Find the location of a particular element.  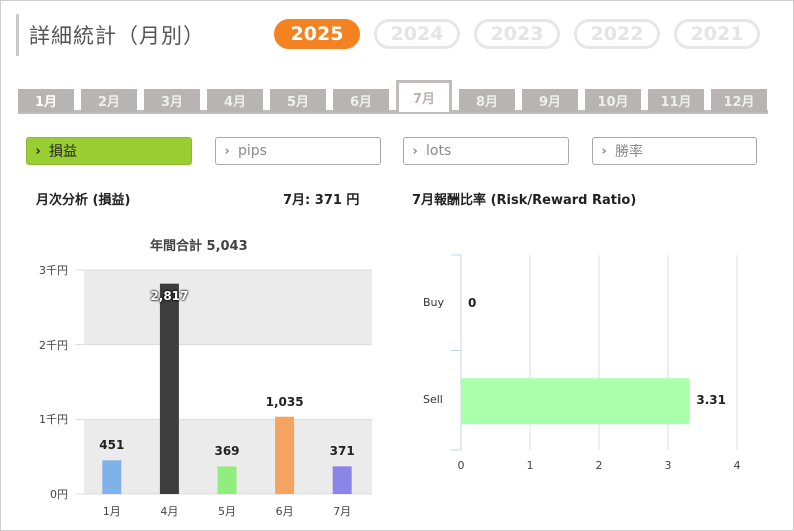

tab-month-8: 8月 is located at coordinates (487, 100).